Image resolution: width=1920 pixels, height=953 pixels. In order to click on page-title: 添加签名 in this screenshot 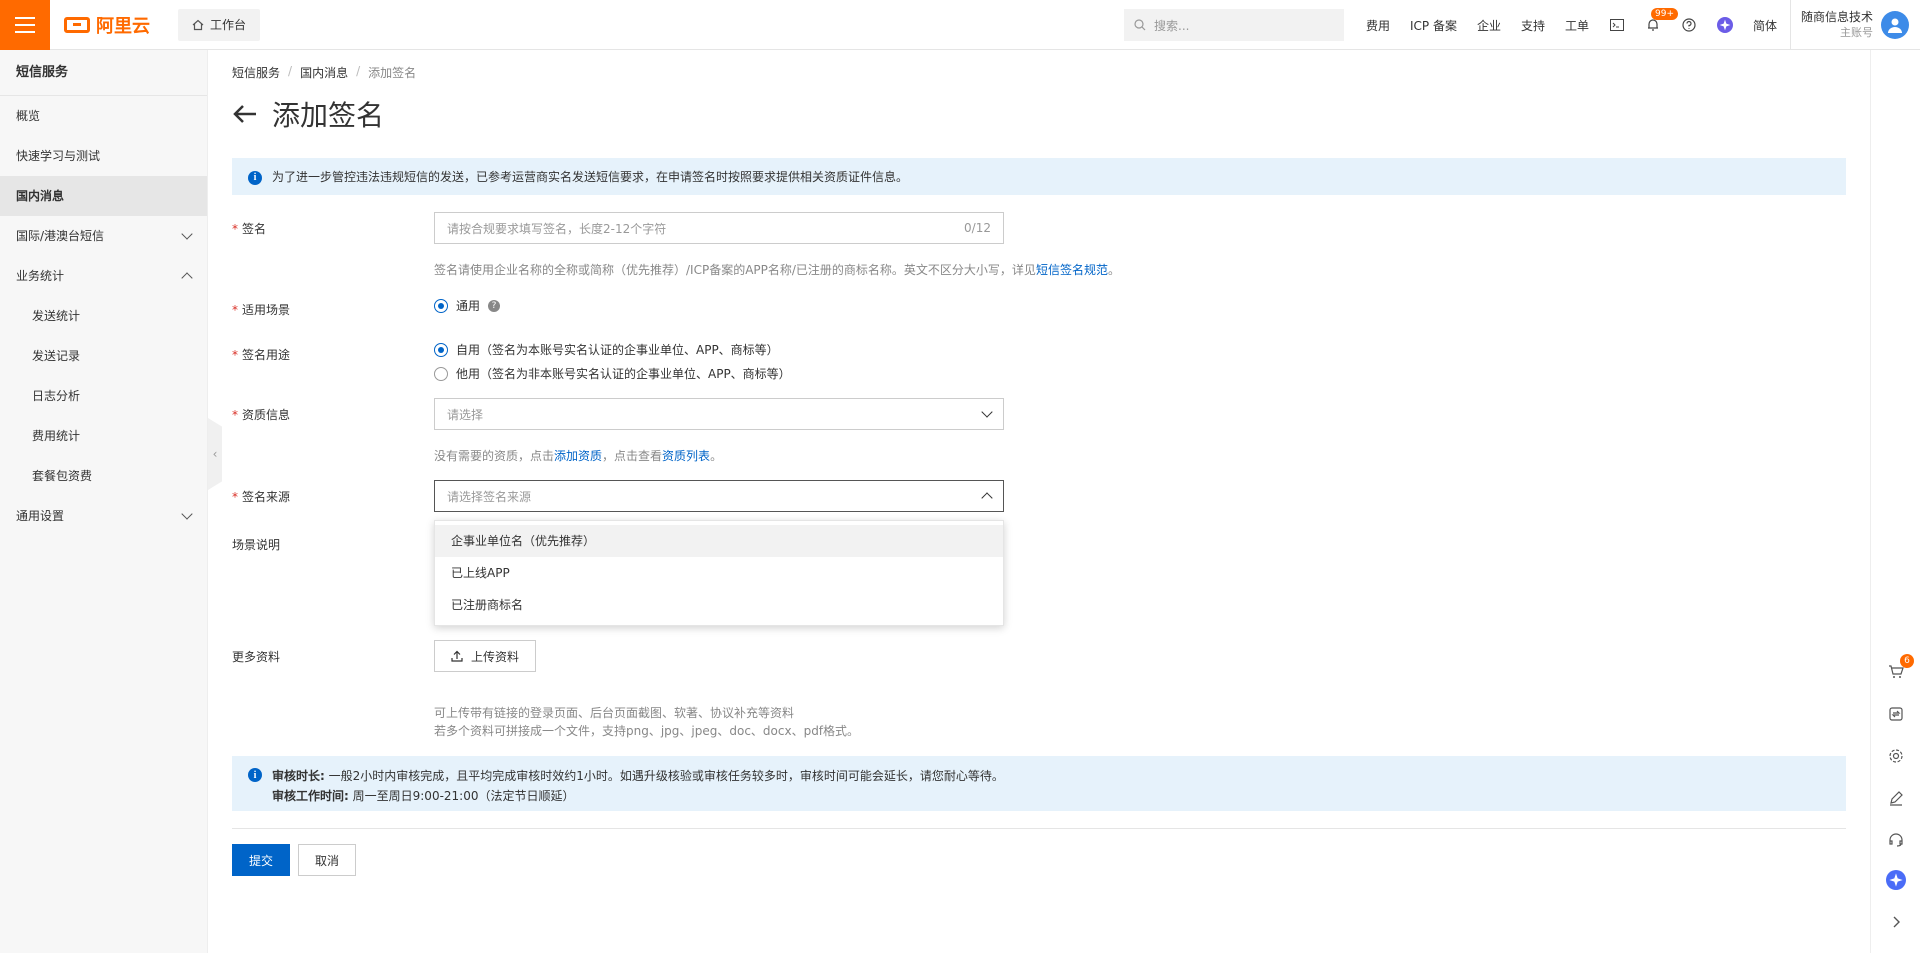, I will do `click(328, 115)`.